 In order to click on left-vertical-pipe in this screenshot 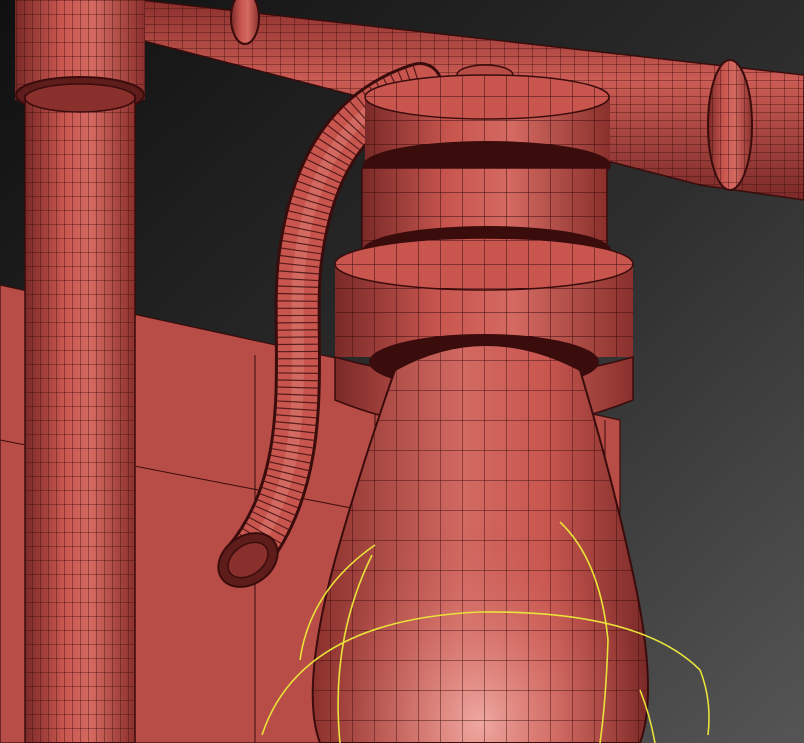, I will do `click(80, 413)`.